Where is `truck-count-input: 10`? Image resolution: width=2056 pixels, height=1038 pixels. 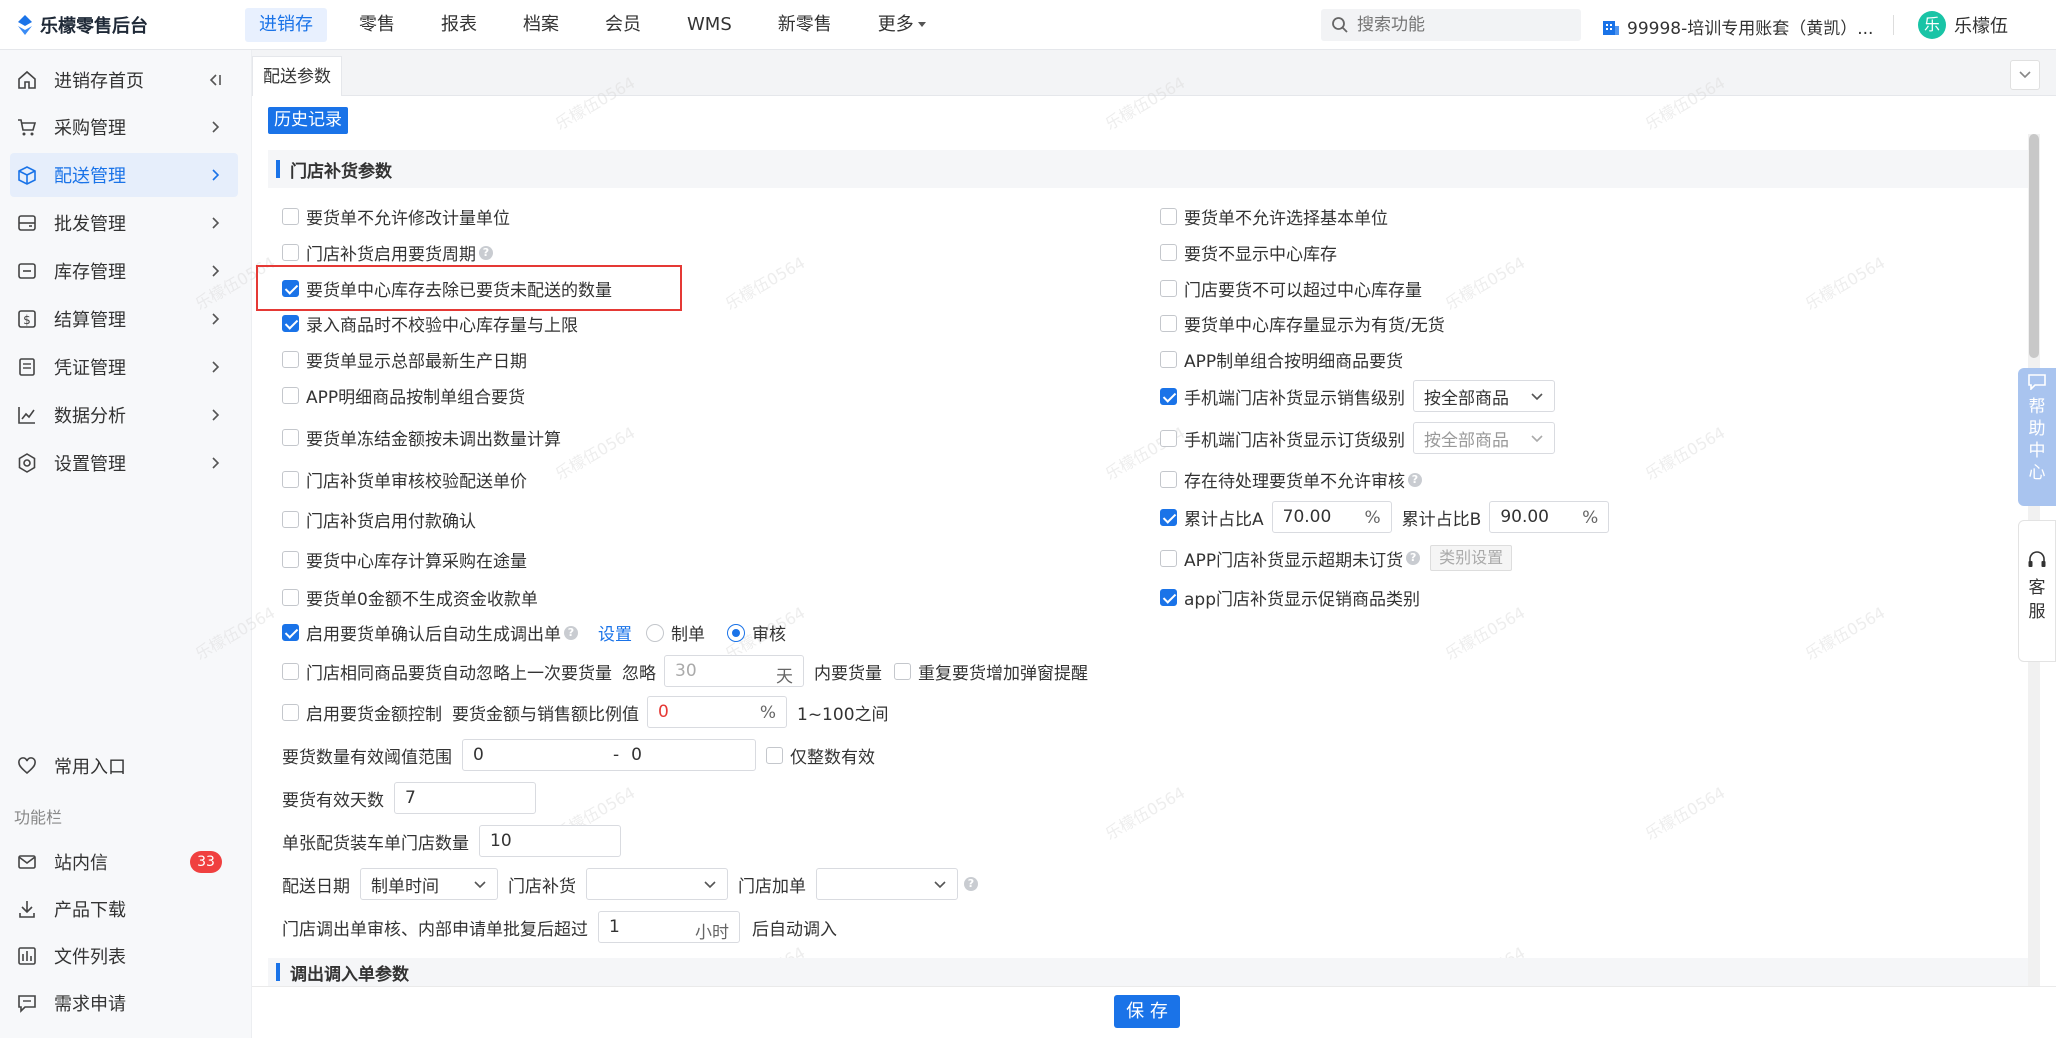
truck-count-input: 10 is located at coordinates (550, 841).